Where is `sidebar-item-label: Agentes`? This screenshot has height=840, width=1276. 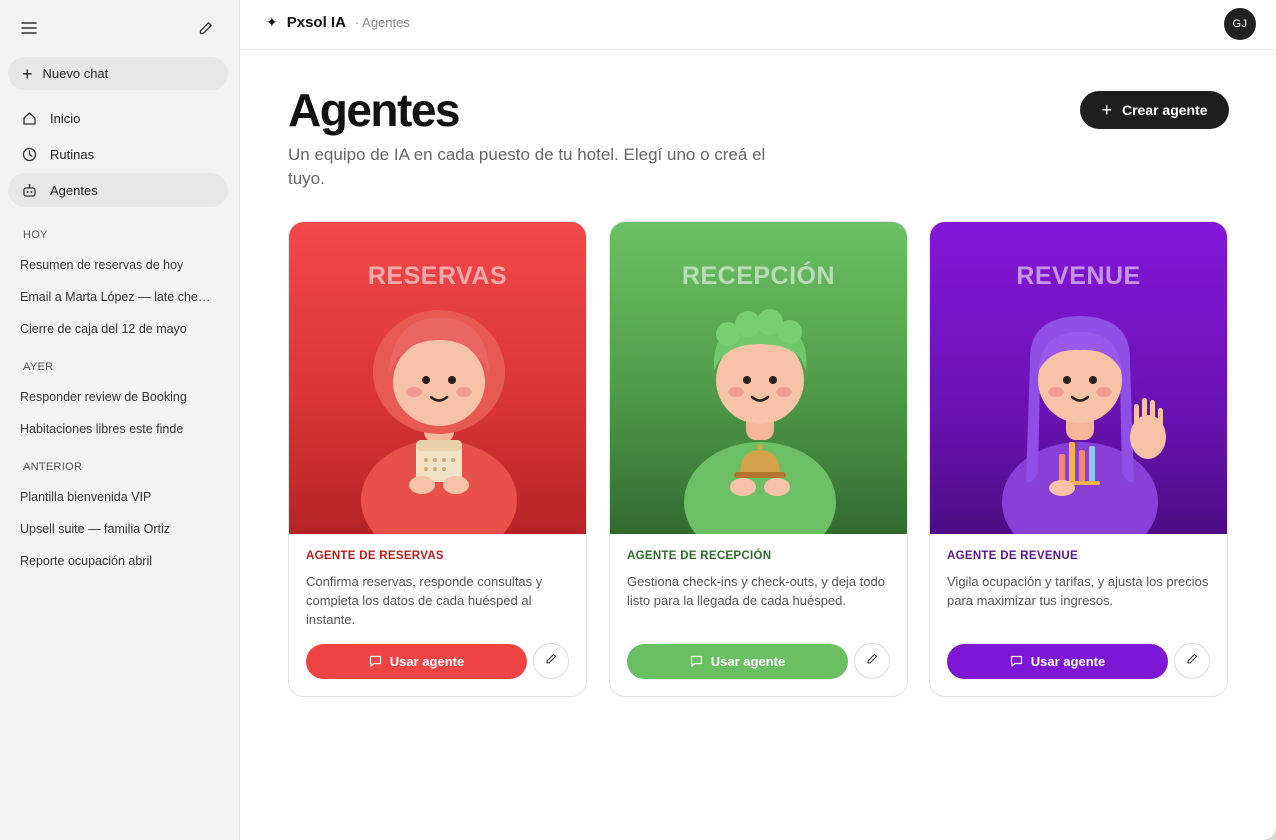
sidebar-item-label: Agentes is located at coordinates (74, 190).